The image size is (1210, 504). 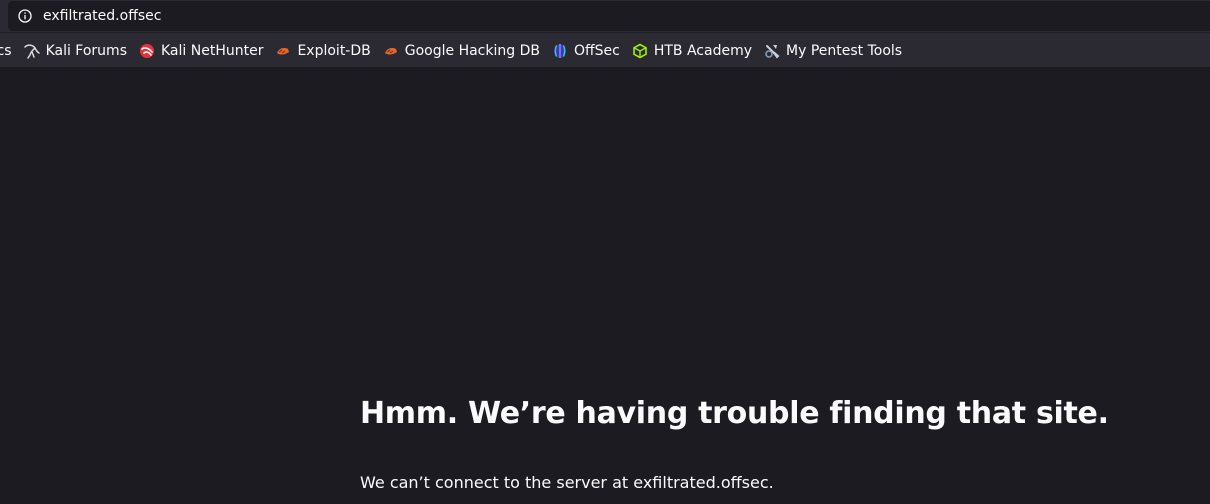 I want to click on bookmark-exploit-db: Exploit-DB, so click(x=322, y=51).